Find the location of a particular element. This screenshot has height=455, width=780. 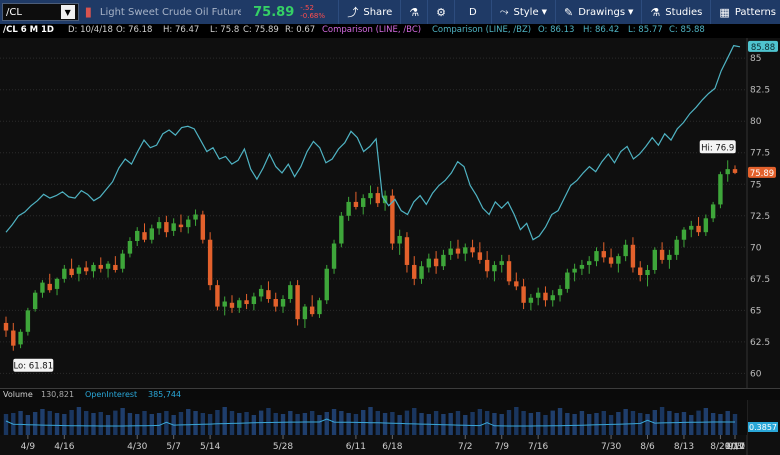

volume-label: Volume is located at coordinates (18, 394).